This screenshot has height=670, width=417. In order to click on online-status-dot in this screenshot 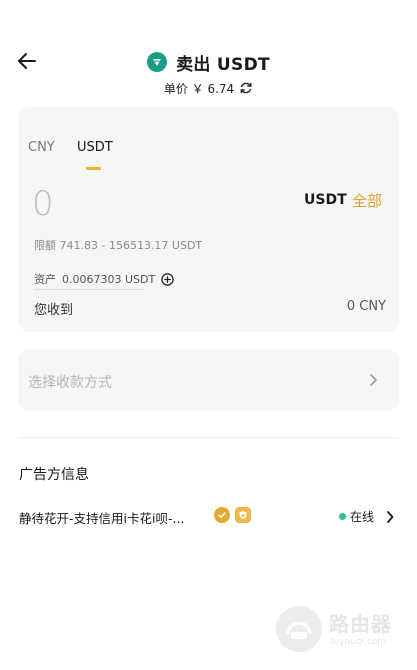, I will do `click(342, 516)`.